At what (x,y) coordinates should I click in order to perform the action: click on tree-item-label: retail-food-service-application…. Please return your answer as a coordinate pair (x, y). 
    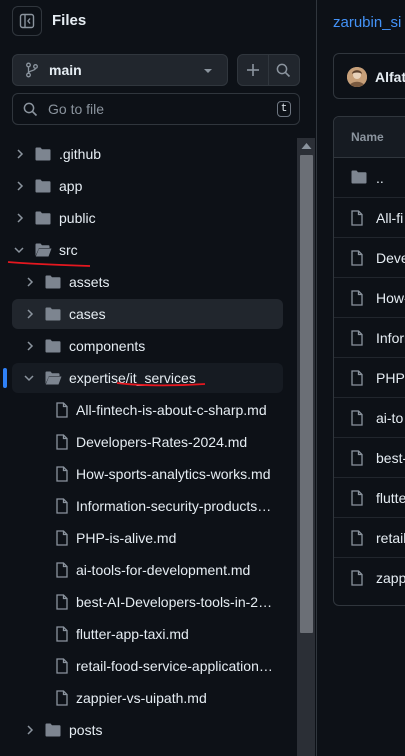
    Looking at the image, I should click on (174, 666).